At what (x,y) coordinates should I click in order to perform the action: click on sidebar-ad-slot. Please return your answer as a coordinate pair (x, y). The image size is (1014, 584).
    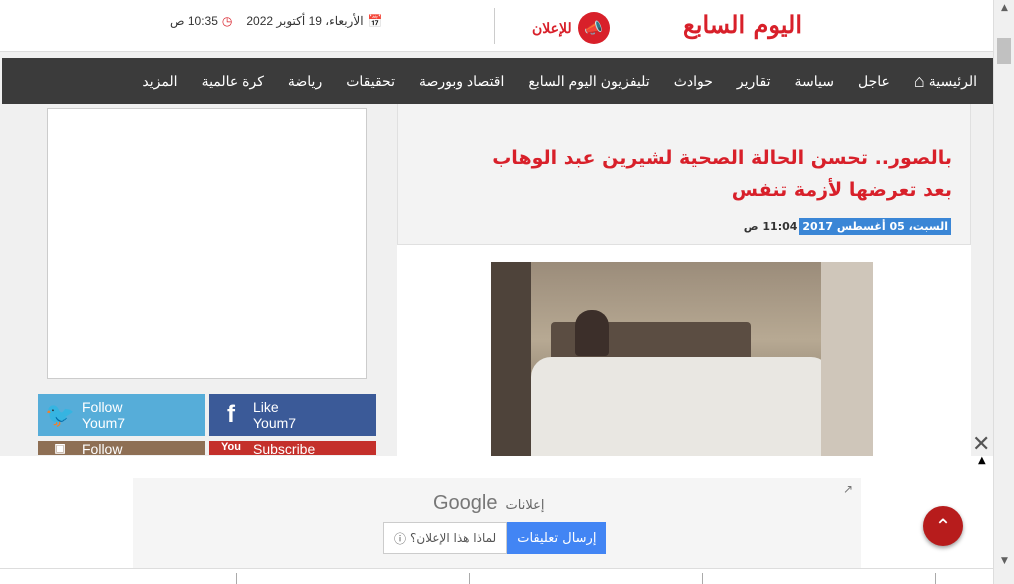
    Looking at the image, I should click on (207, 243).